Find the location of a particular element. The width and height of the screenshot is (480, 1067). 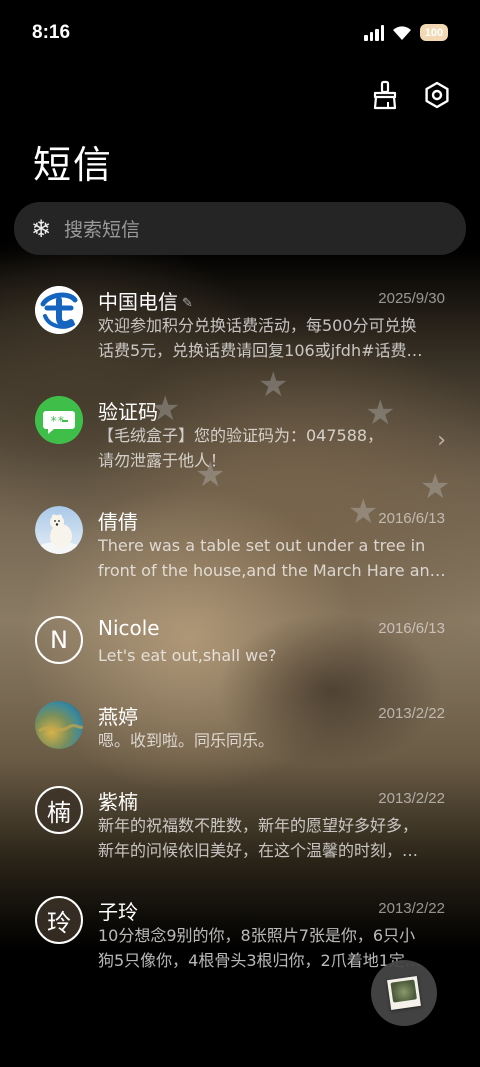

preview-line: Let's eat out,shall we? is located at coordinates (187, 655).